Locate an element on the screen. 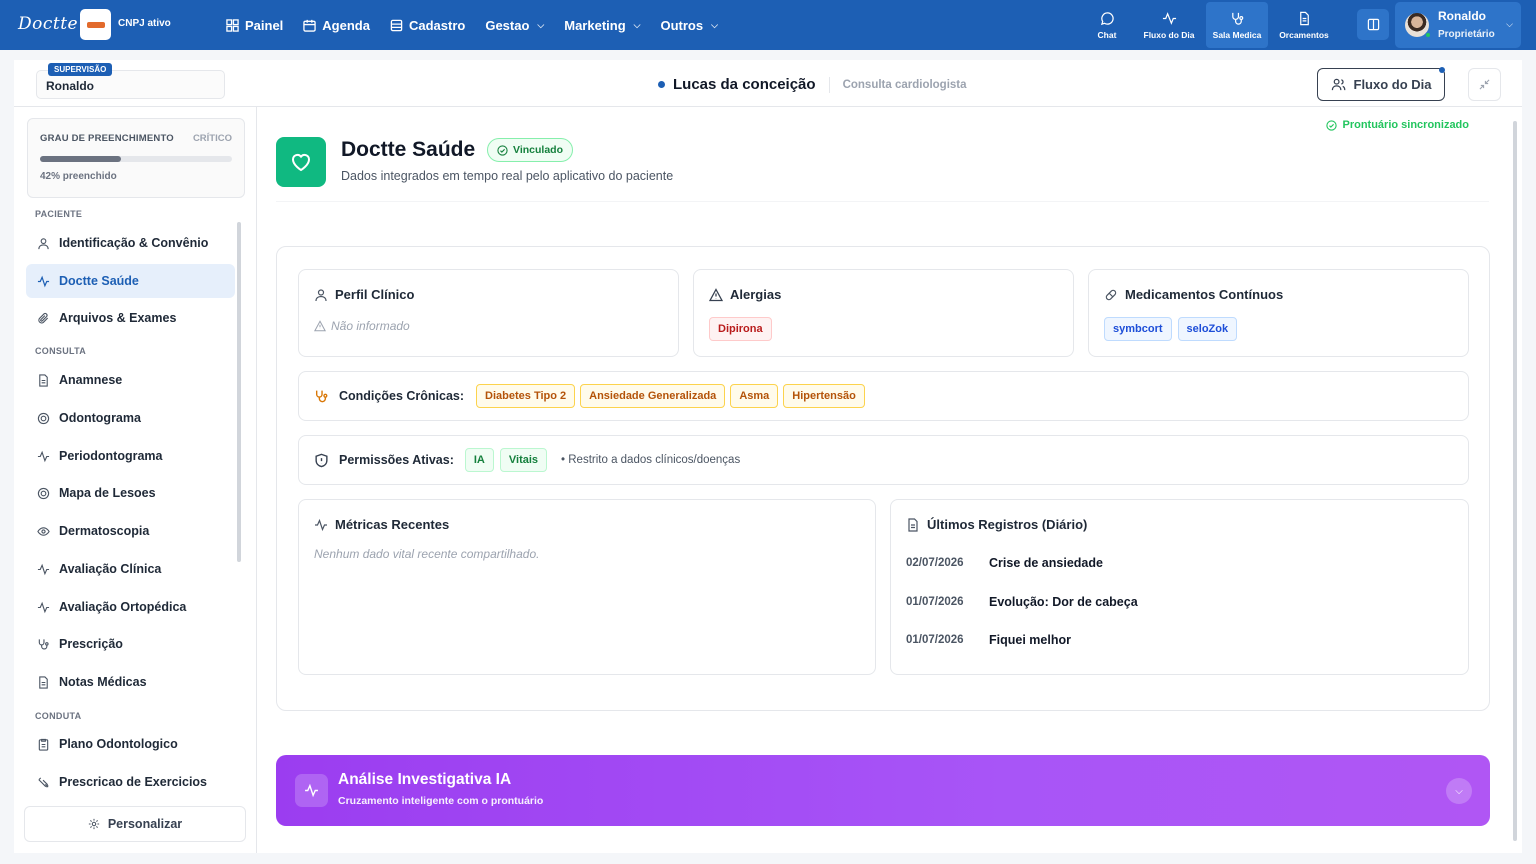 This screenshot has width=1536, height=864. target-icon is located at coordinates (43, 493).